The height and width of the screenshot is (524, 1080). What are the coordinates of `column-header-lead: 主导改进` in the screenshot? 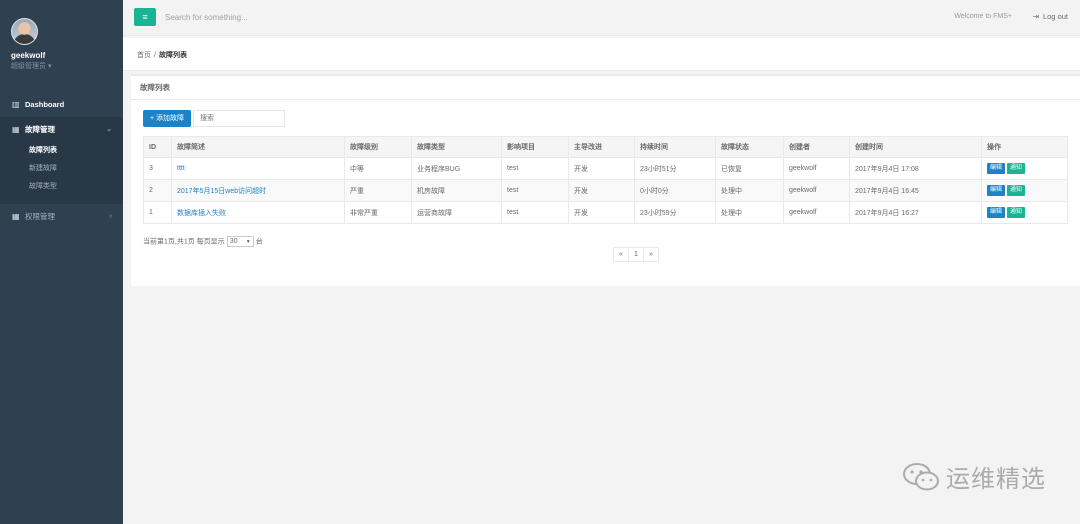 It's located at (601, 147).